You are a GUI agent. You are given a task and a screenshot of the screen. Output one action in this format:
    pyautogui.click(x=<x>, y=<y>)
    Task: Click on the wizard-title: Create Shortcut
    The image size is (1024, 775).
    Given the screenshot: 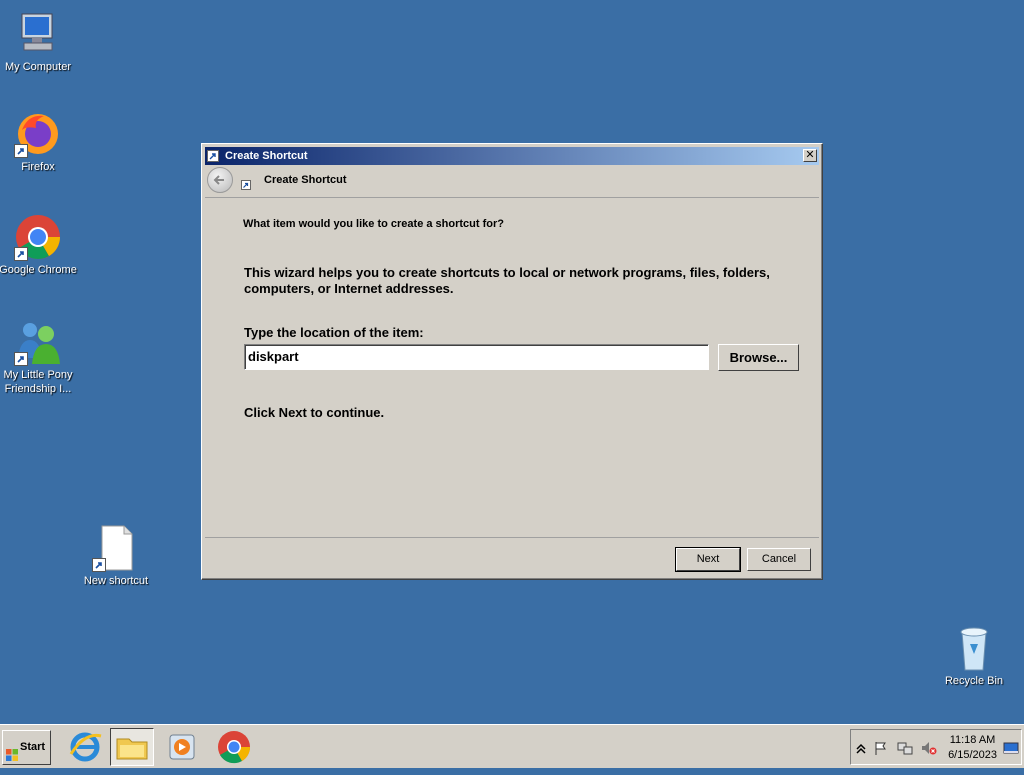 What is the action you would take?
    pyautogui.click(x=305, y=180)
    